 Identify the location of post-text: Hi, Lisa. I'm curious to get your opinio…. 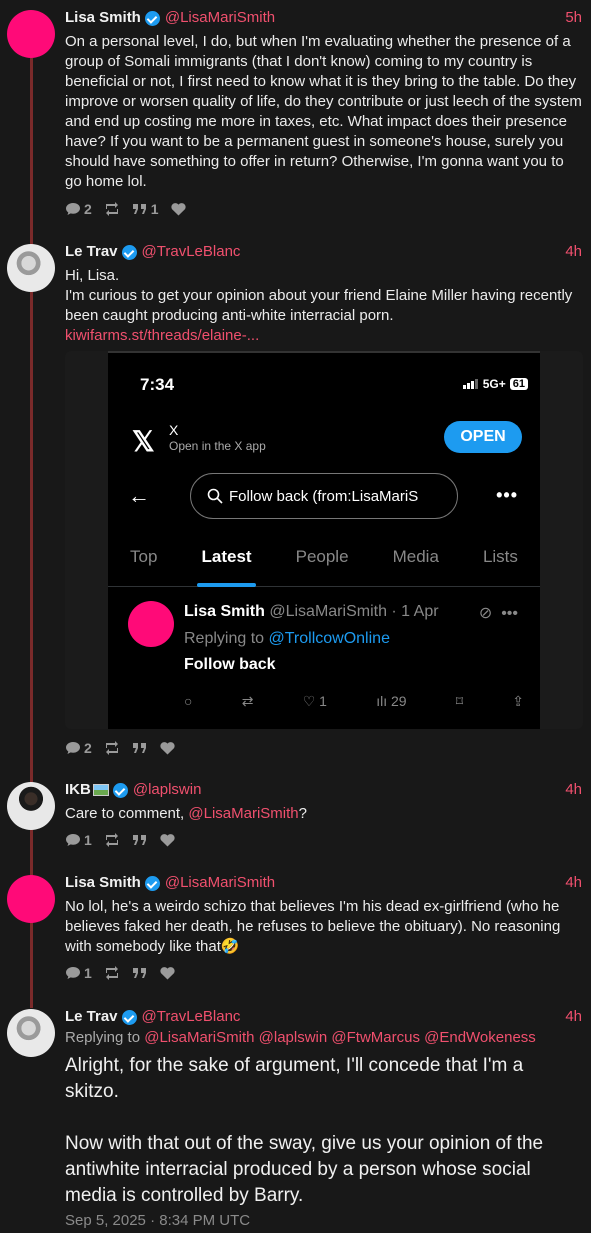
(323, 306).